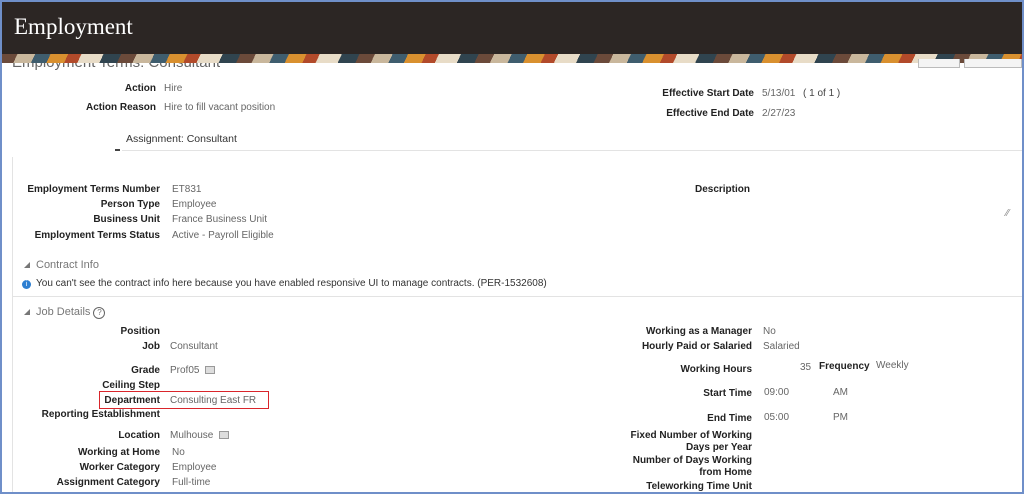 Image resolution: width=1024 pixels, height=494 pixels. I want to click on terms-status-label: Employment Terms Status, so click(97, 235).